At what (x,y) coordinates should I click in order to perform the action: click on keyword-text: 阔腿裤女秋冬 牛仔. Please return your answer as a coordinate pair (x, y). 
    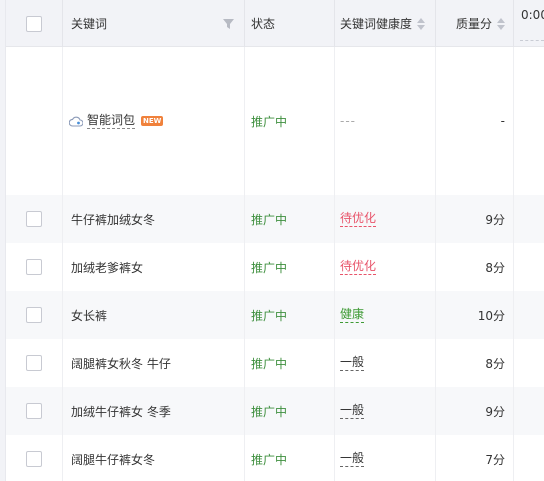
    Looking at the image, I should click on (121, 363).